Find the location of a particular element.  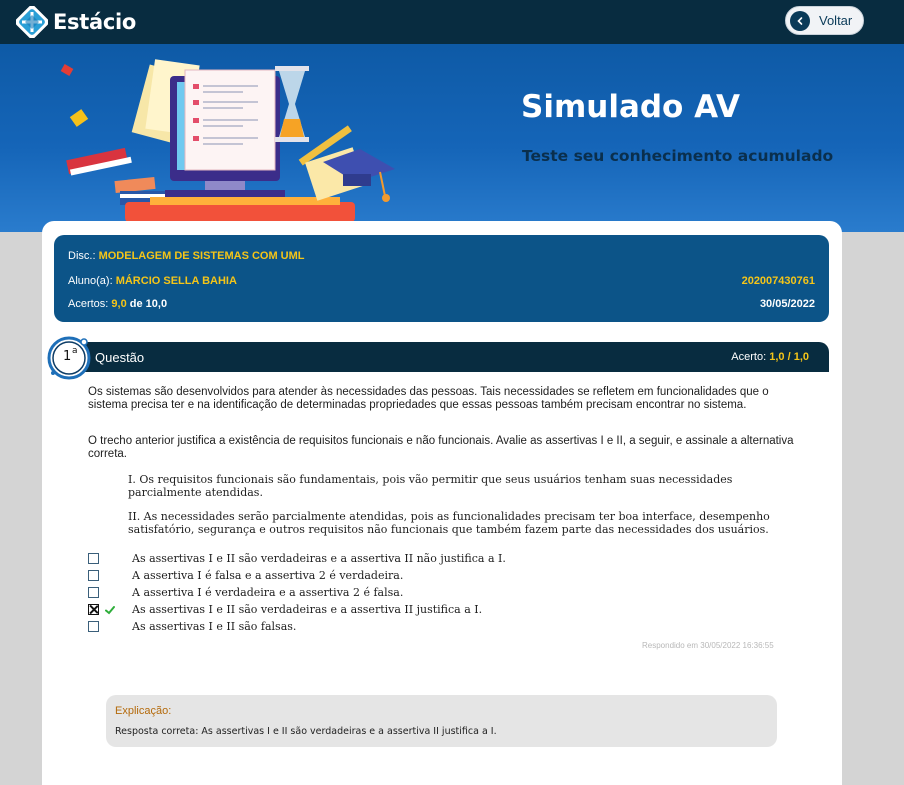

checkmark-icon is located at coordinates (110, 610).